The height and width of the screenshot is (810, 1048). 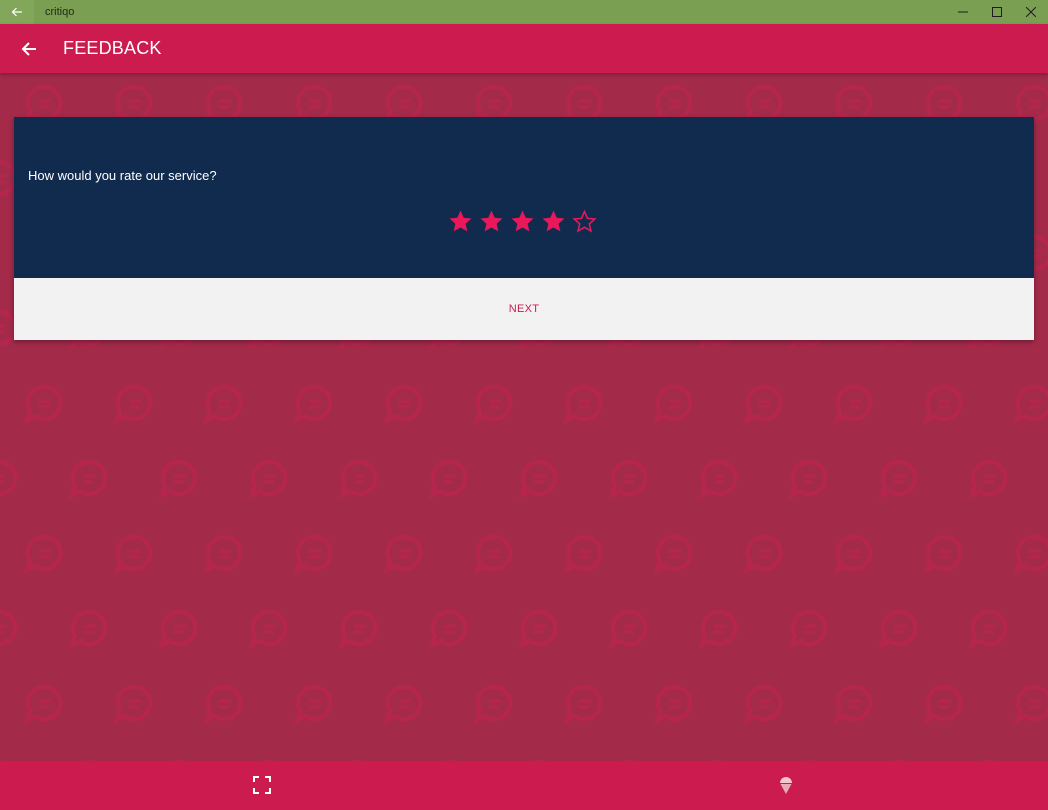 I want to click on maximize-icon, so click(x=997, y=12).